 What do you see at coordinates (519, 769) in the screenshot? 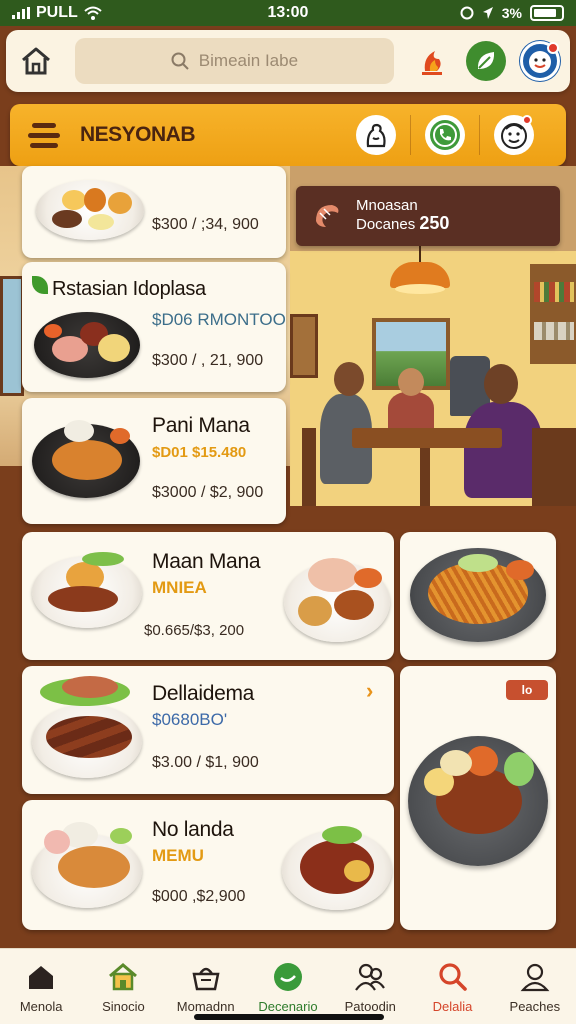
I see `dish-cucumber` at bounding box center [519, 769].